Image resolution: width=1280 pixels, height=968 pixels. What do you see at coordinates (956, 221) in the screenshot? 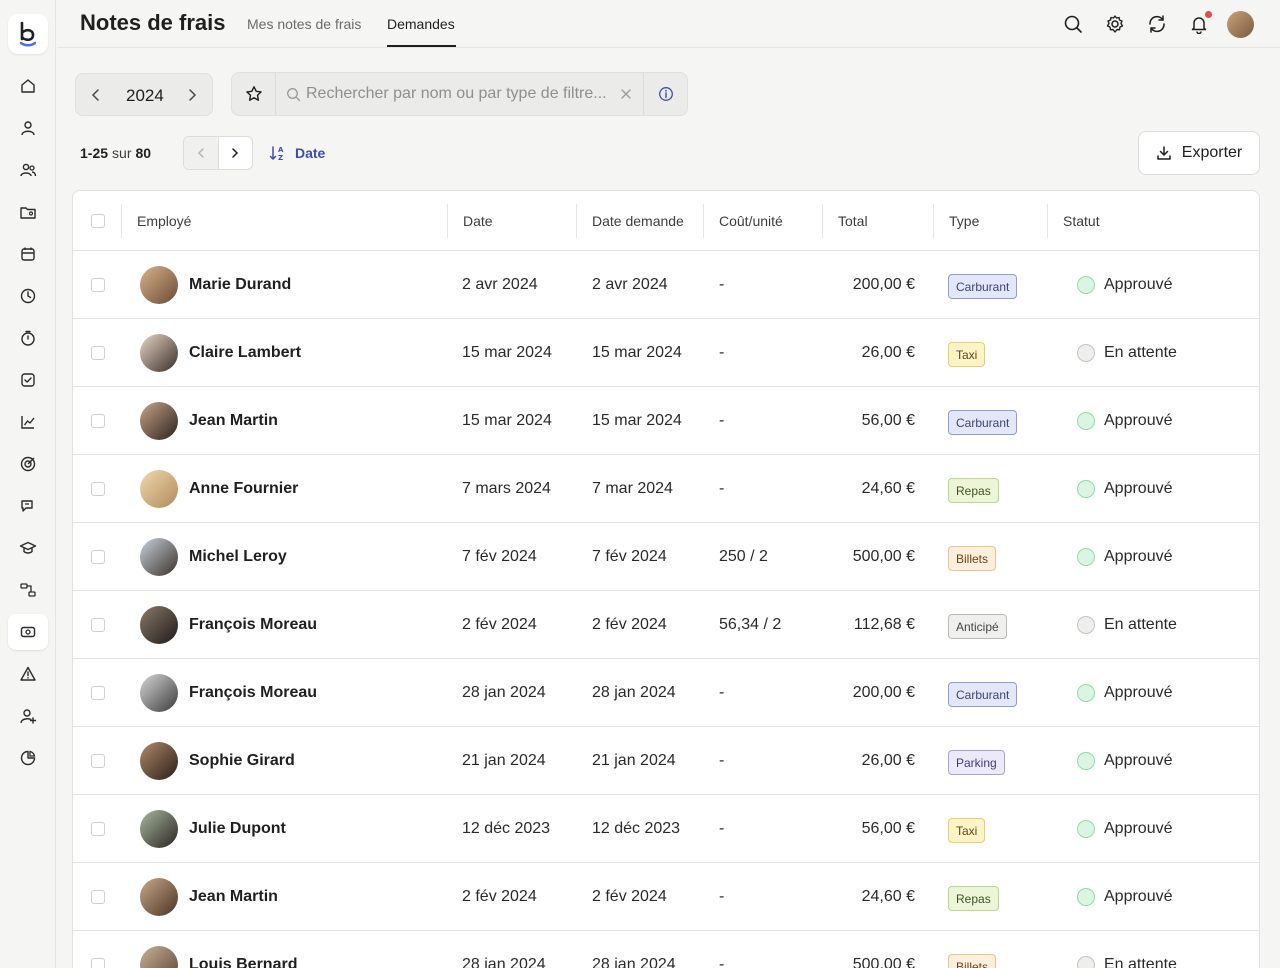
I see `col-type: Type` at bounding box center [956, 221].